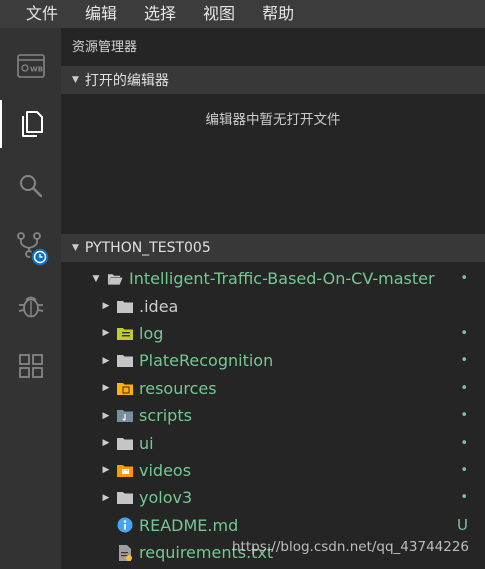 This screenshot has height=569, width=485. I want to click on tree-item-folder: ▶ ui •, so click(273, 442).